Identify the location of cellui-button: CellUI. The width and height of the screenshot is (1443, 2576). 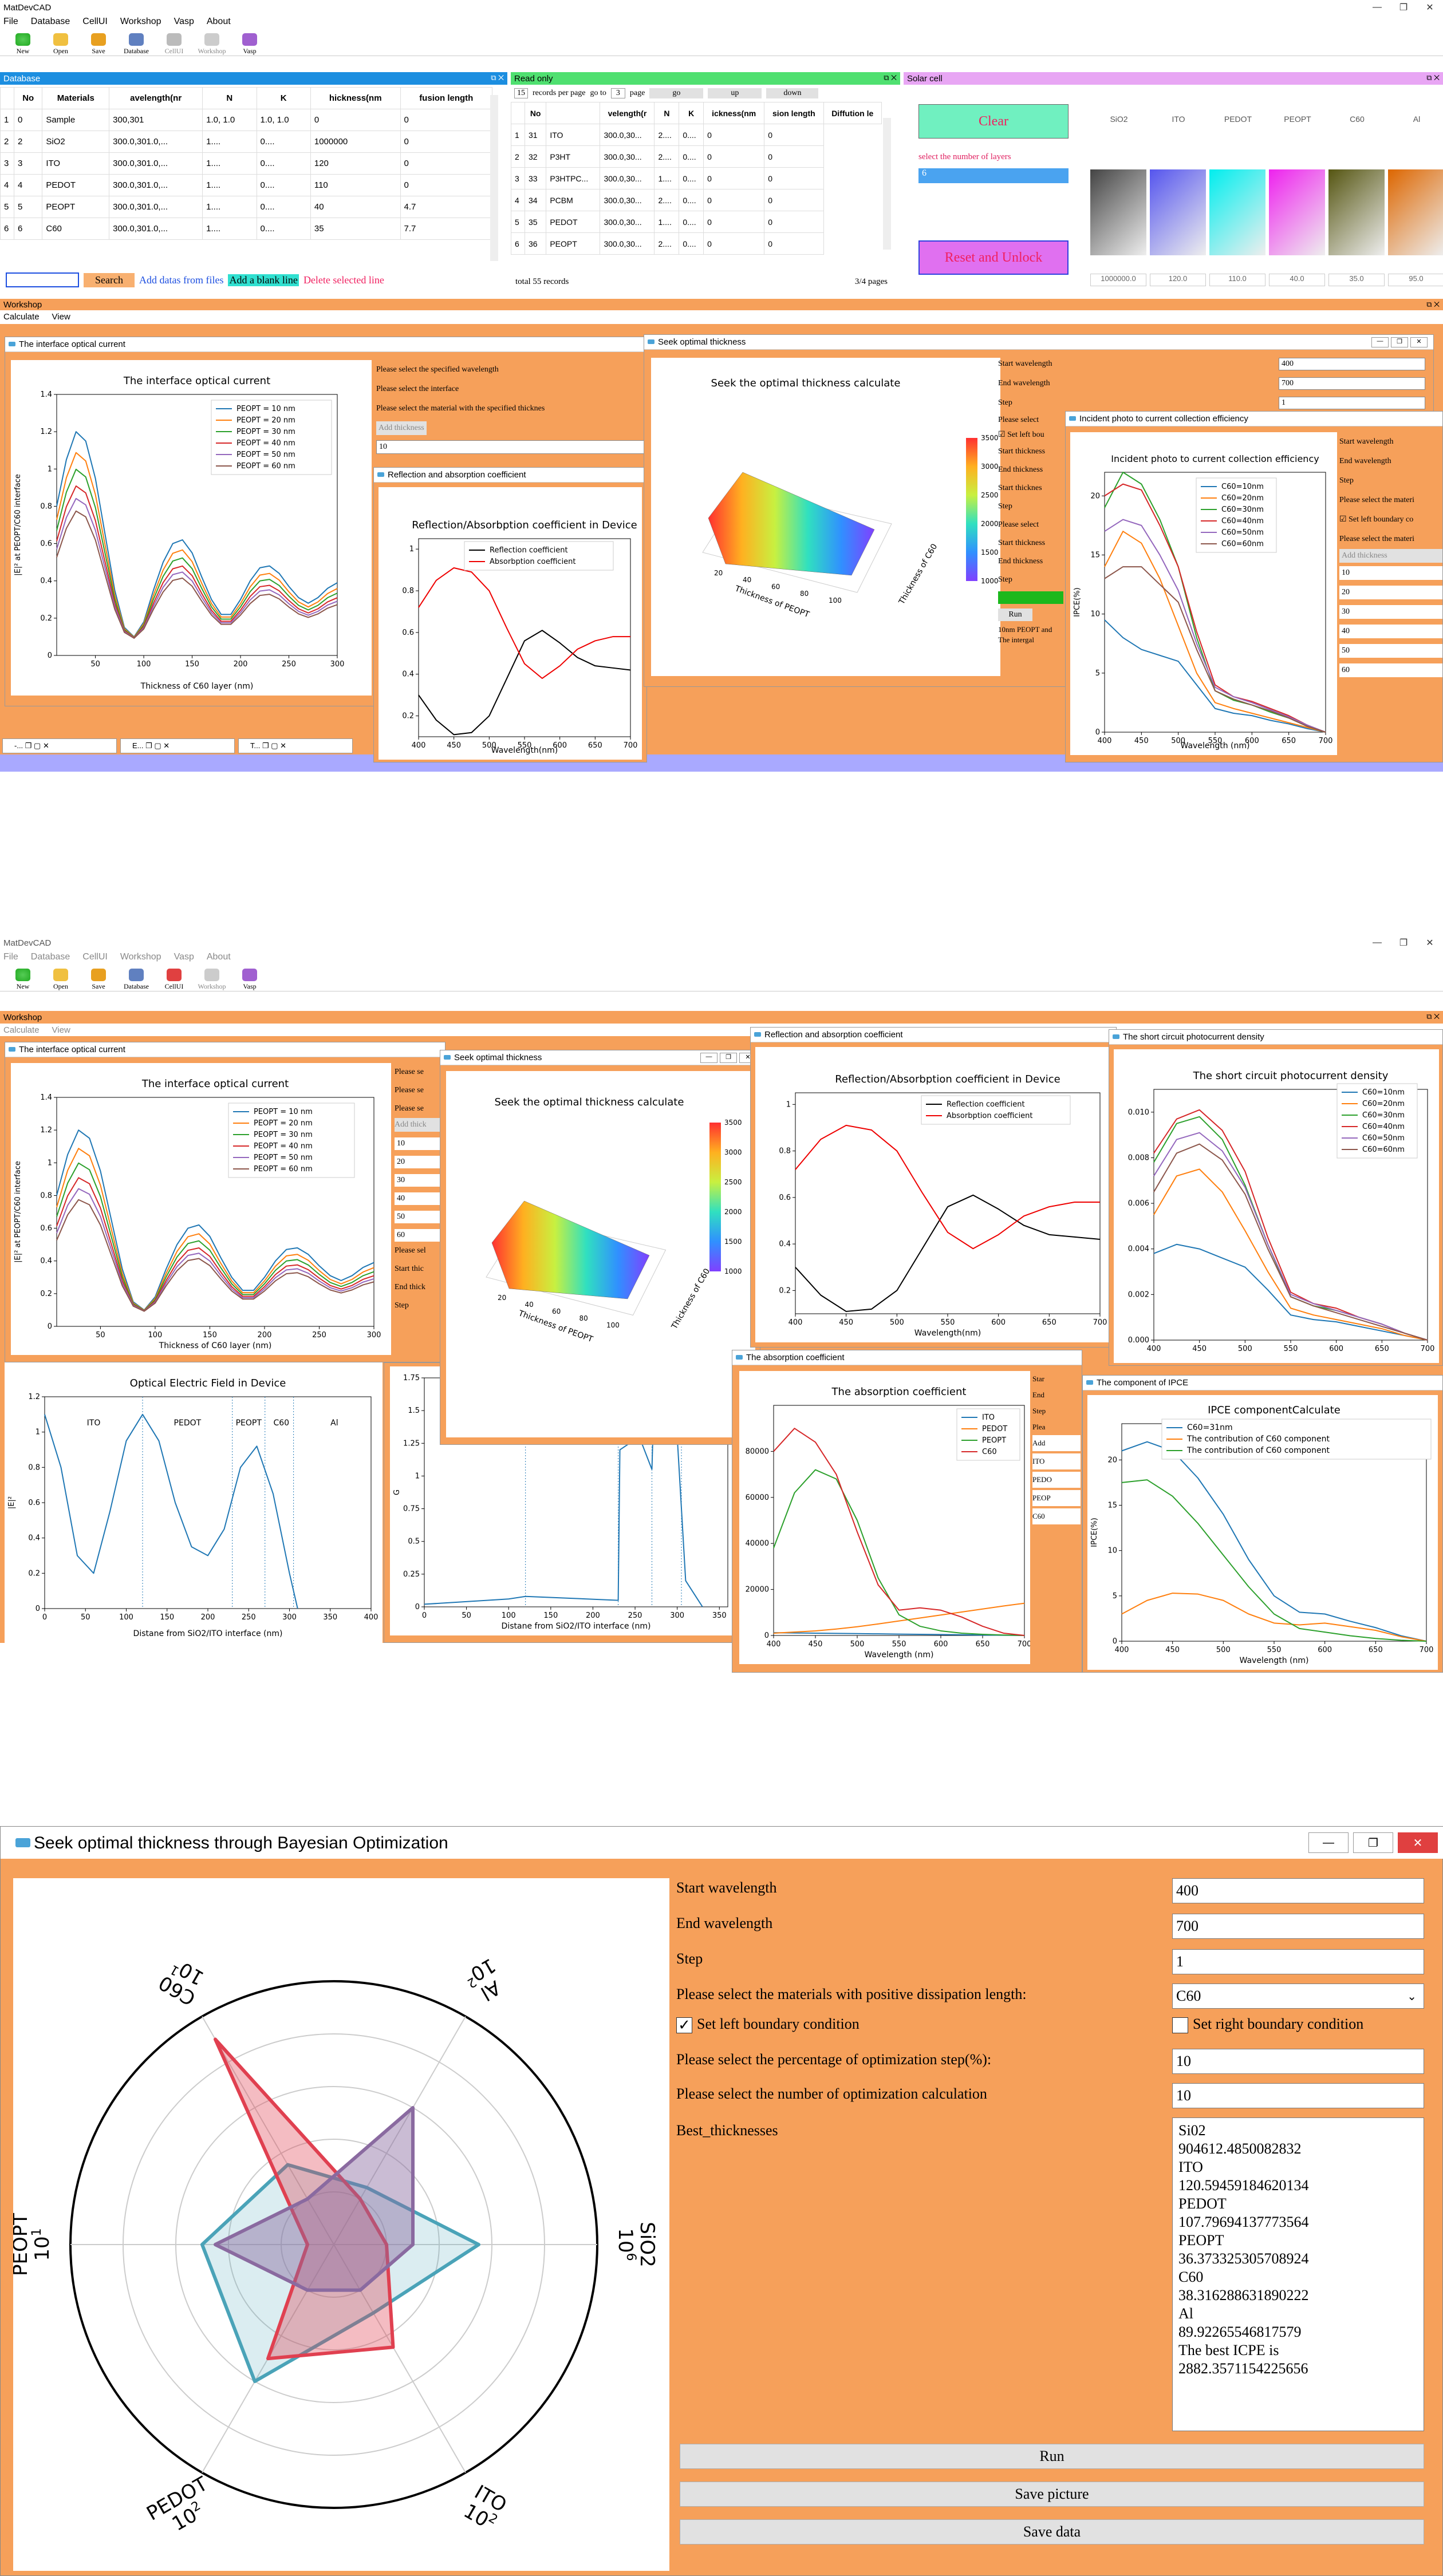
(174, 44).